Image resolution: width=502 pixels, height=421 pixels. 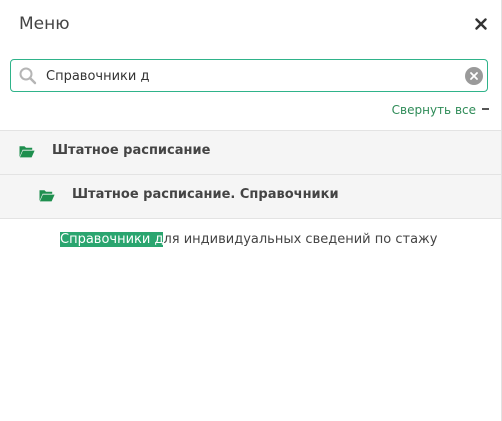 I want to click on collapse-all-label: Свернуть все, so click(x=433, y=110).